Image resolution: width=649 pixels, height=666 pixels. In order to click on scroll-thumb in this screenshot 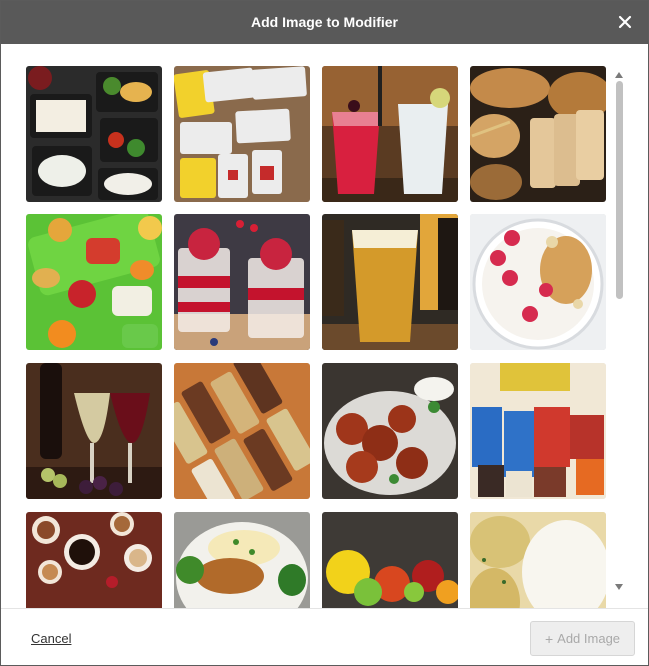, I will do `click(619, 190)`.